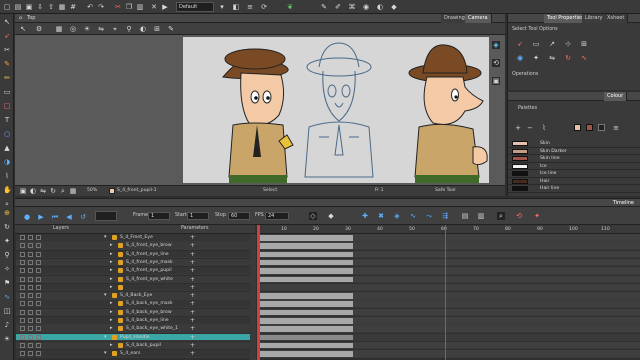 Image resolution: width=640 pixels, height=360 pixels. Describe the element at coordinates (537, 216) in the screenshot. I see `timeline-extra-icon: ✦` at that location.